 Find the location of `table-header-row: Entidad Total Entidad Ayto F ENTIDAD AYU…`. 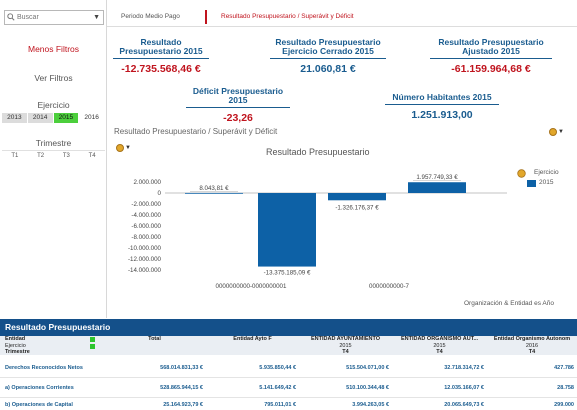

table-header-row: Entidad Total Entidad Ayto F ENTIDAD AYU… is located at coordinates (288, 339).